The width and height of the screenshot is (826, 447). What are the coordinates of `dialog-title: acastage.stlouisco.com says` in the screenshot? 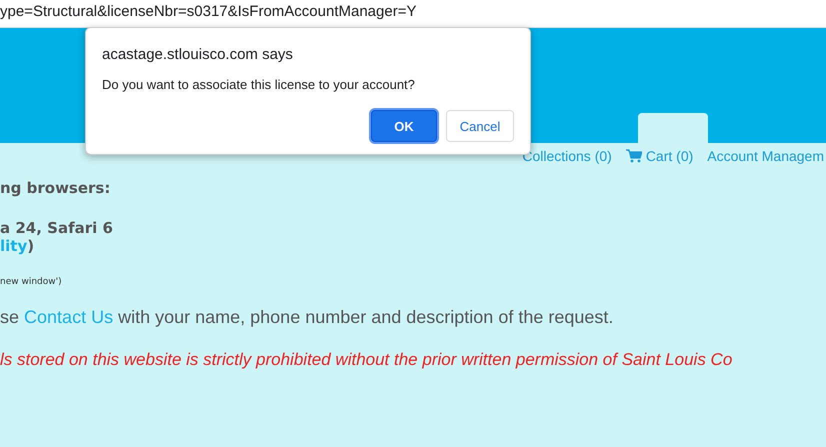 It's located at (198, 54).